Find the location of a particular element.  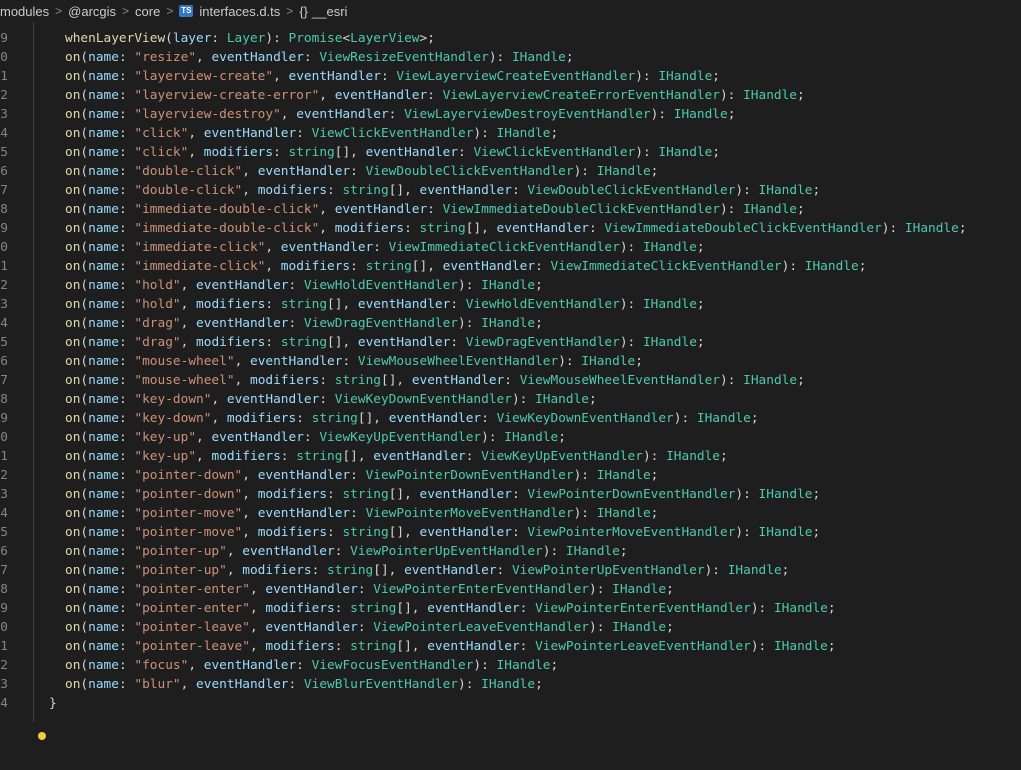

line-number: 1 is located at coordinates (4, 76).